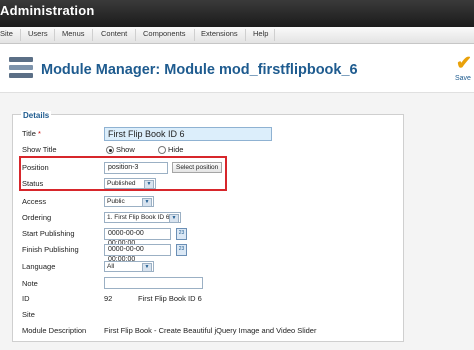  What do you see at coordinates (260, 33) in the screenshot?
I see `menu-item-help: Help` at bounding box center [260, 33].